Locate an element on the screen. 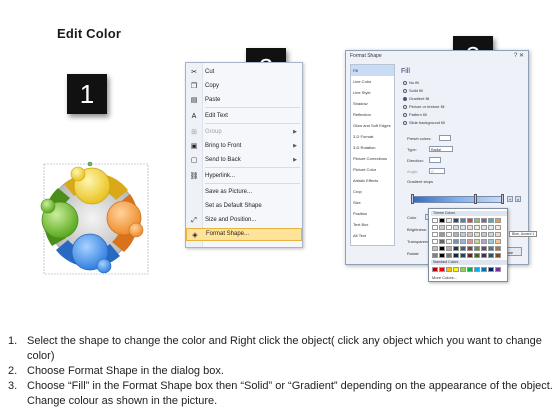  category-3-d-rotation: 3-D Rotation is located at coordinates (372, 147).